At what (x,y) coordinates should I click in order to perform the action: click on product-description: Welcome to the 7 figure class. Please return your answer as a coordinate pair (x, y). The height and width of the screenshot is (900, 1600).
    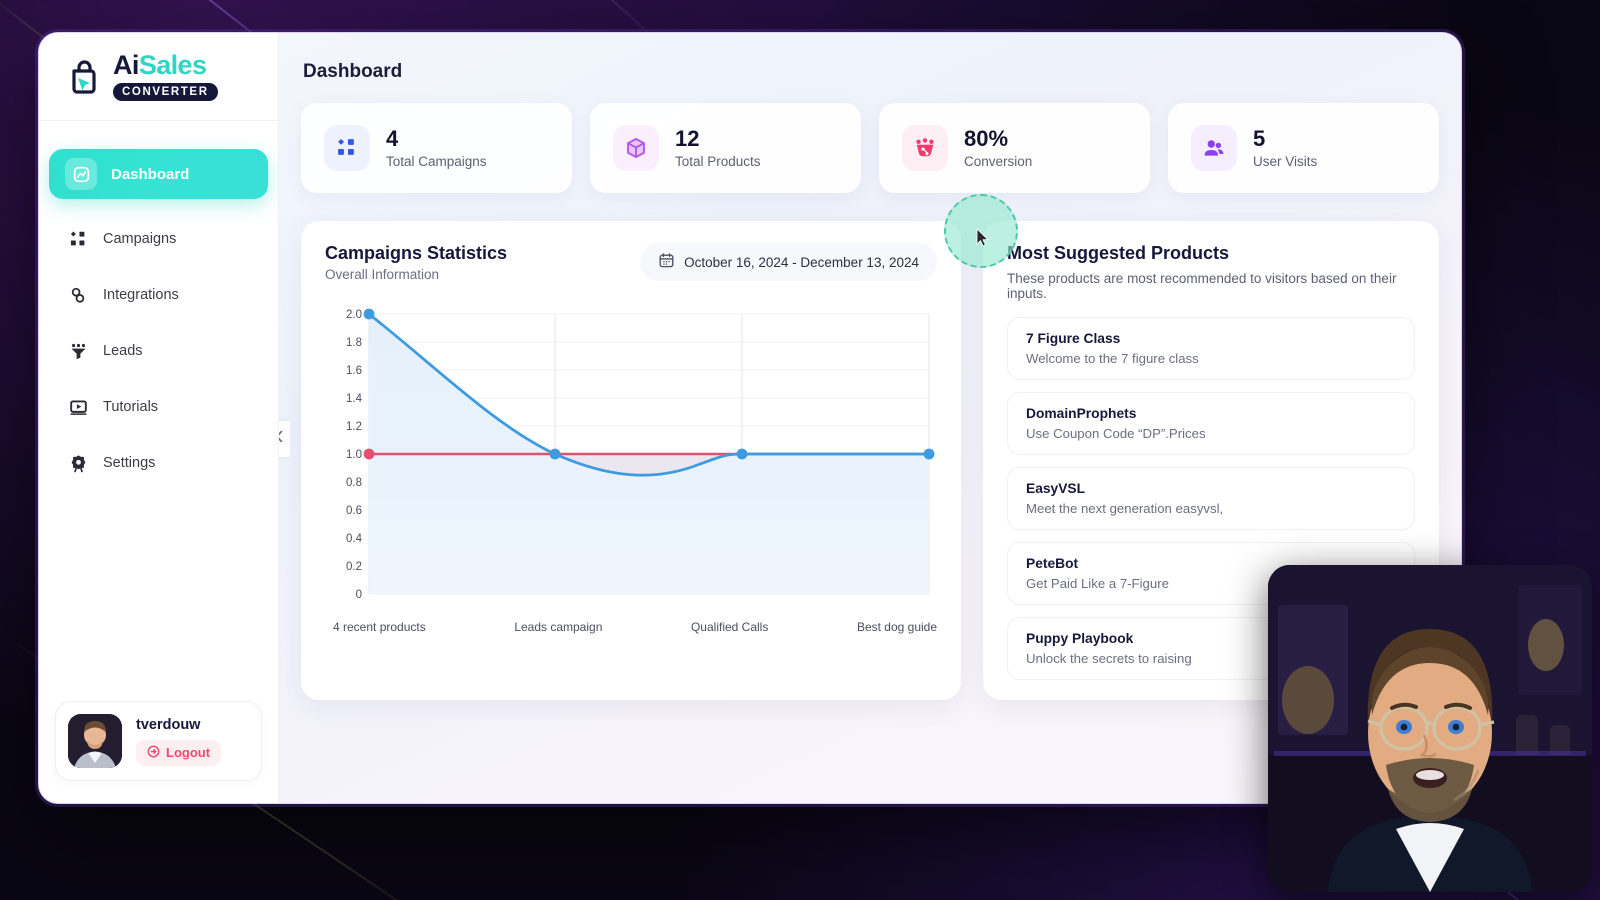
    Looking at the image, I should click on (1112, 358).